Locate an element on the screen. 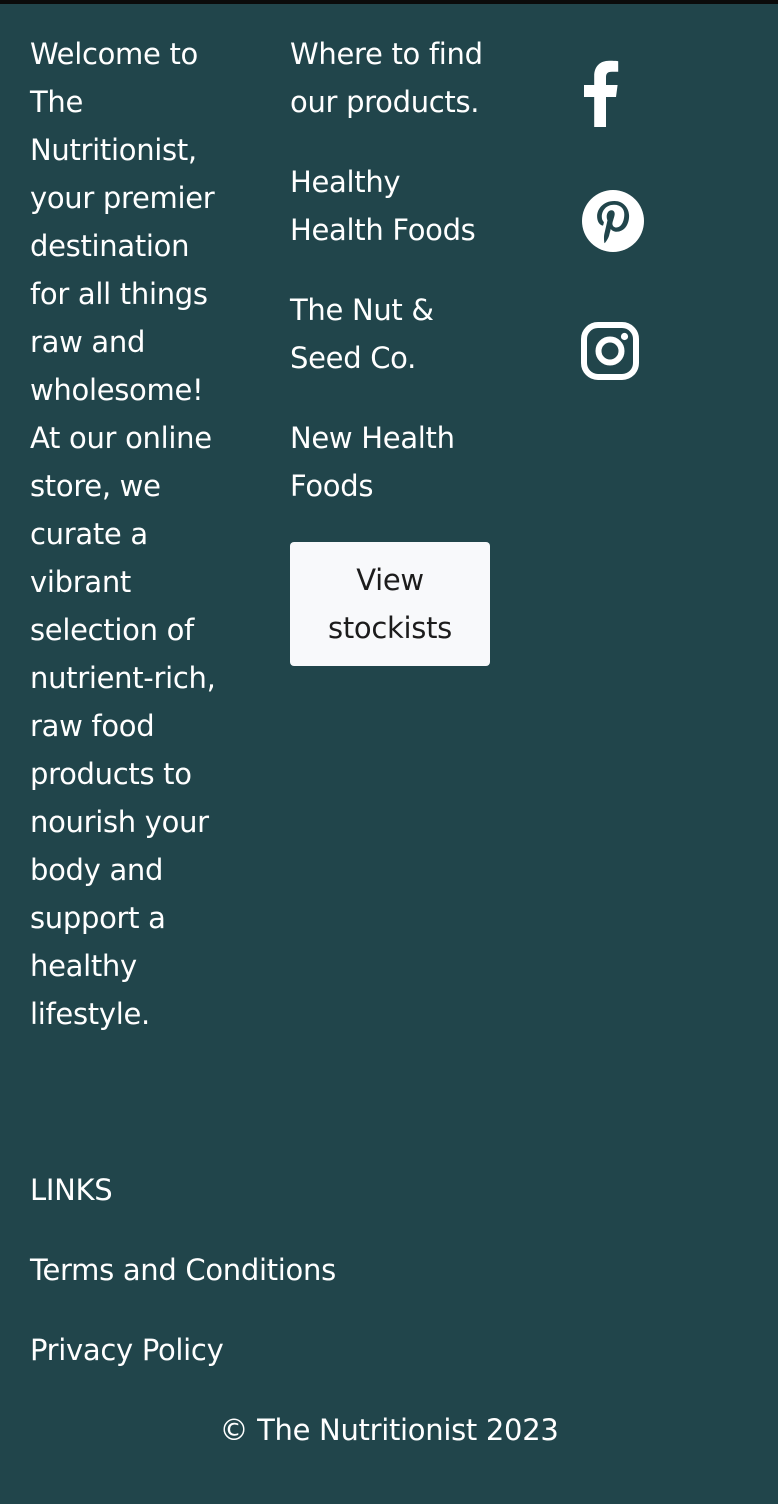  stockist-link-nut-and-seed-co: The Nut & Seed Co. is located at coordinates (390, 334).